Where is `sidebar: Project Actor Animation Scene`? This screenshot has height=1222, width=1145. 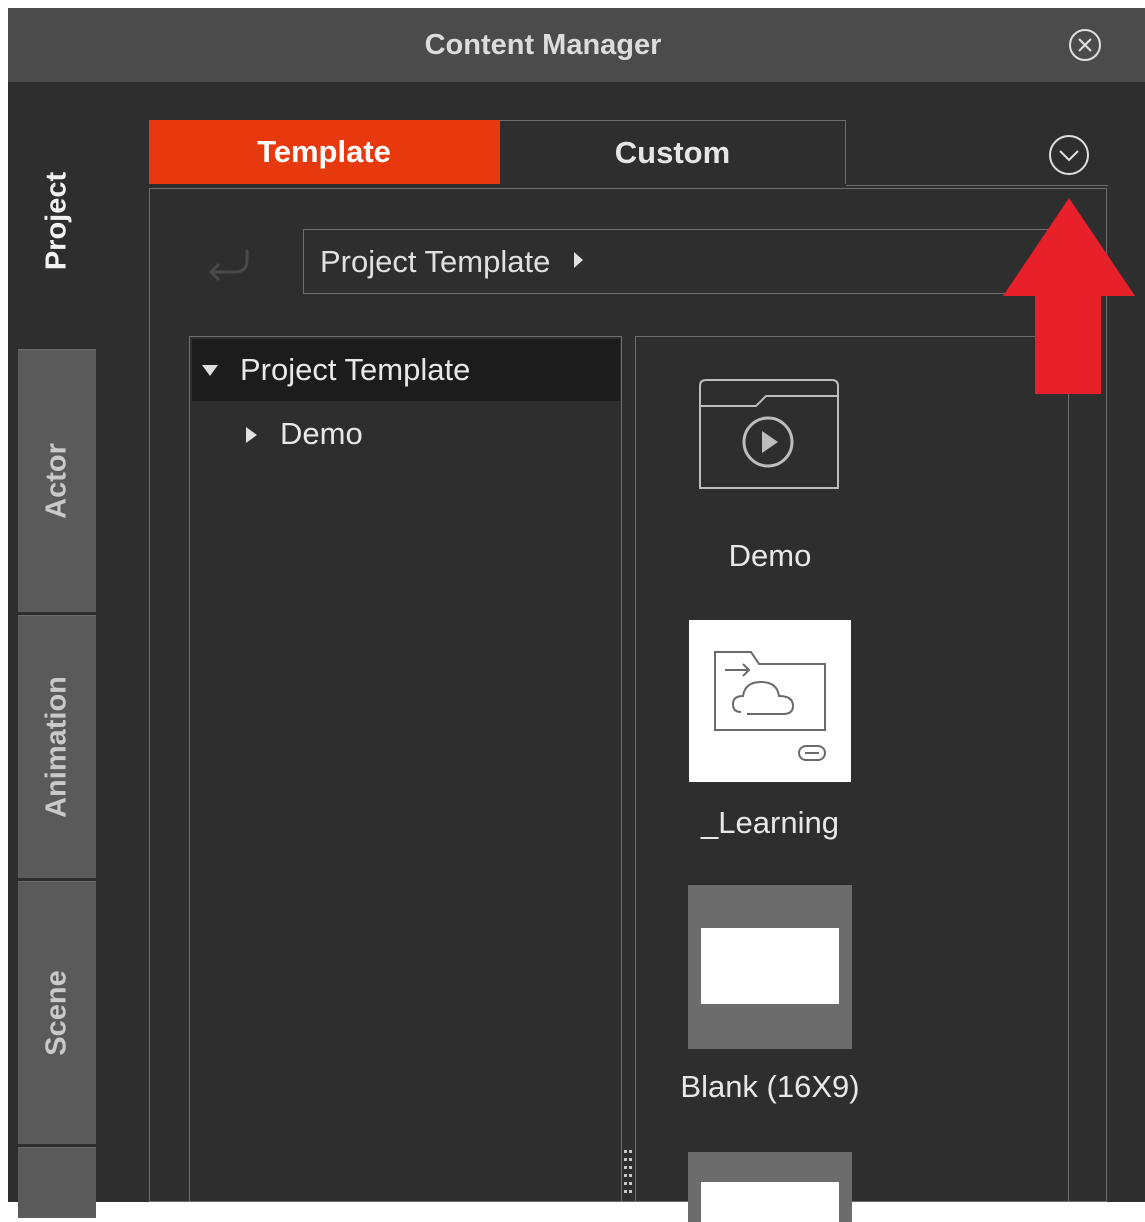 sidebar: Project Actor Animation Scene is located at coordinates (57, 655).